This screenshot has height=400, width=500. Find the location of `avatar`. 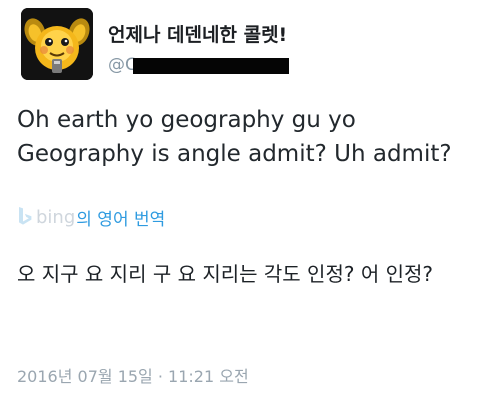

avatar is located at coordinates (57, 44).